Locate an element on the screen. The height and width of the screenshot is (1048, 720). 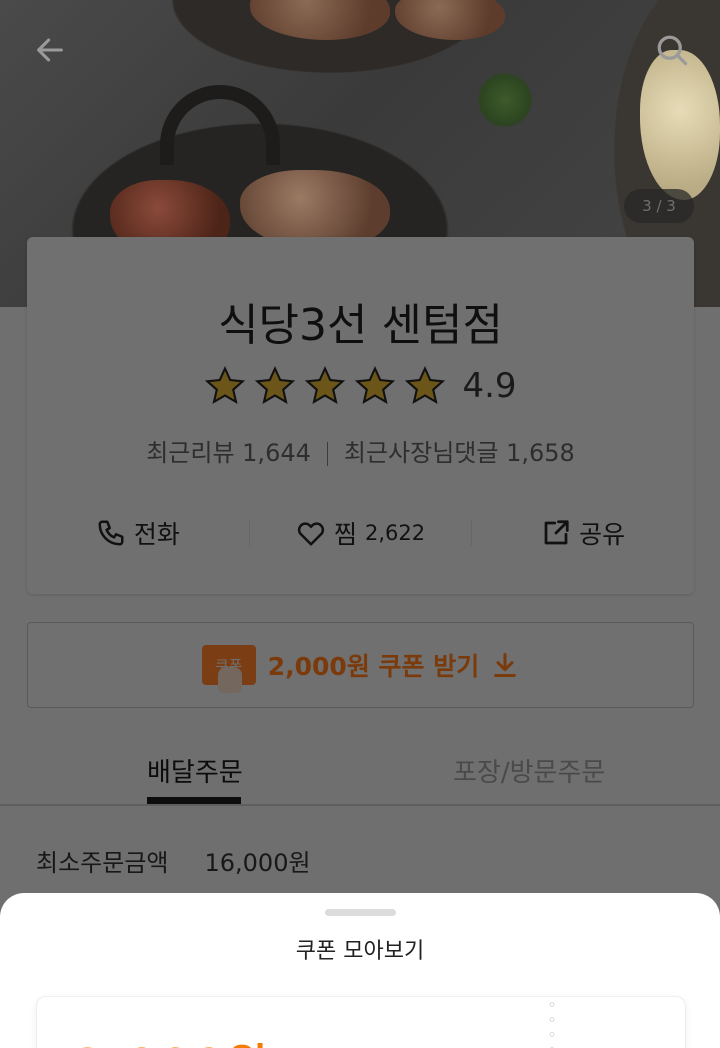
tab-pickup: 포장/방문주문 is located at coordinates (529, 770).